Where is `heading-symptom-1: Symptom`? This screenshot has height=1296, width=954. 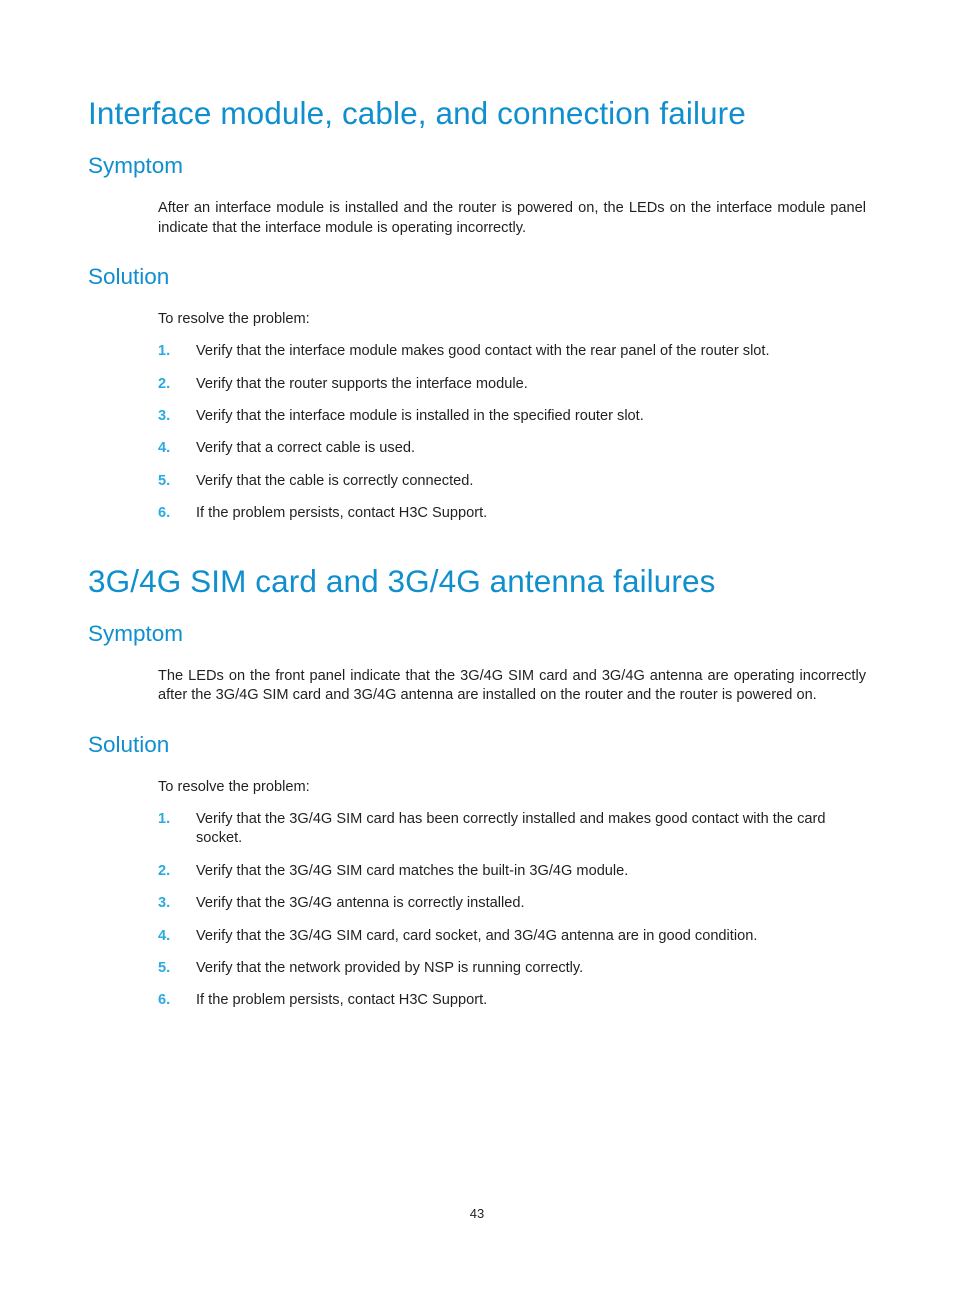
heading-symptom-1: Symptom is located at coordinates (136, 166).